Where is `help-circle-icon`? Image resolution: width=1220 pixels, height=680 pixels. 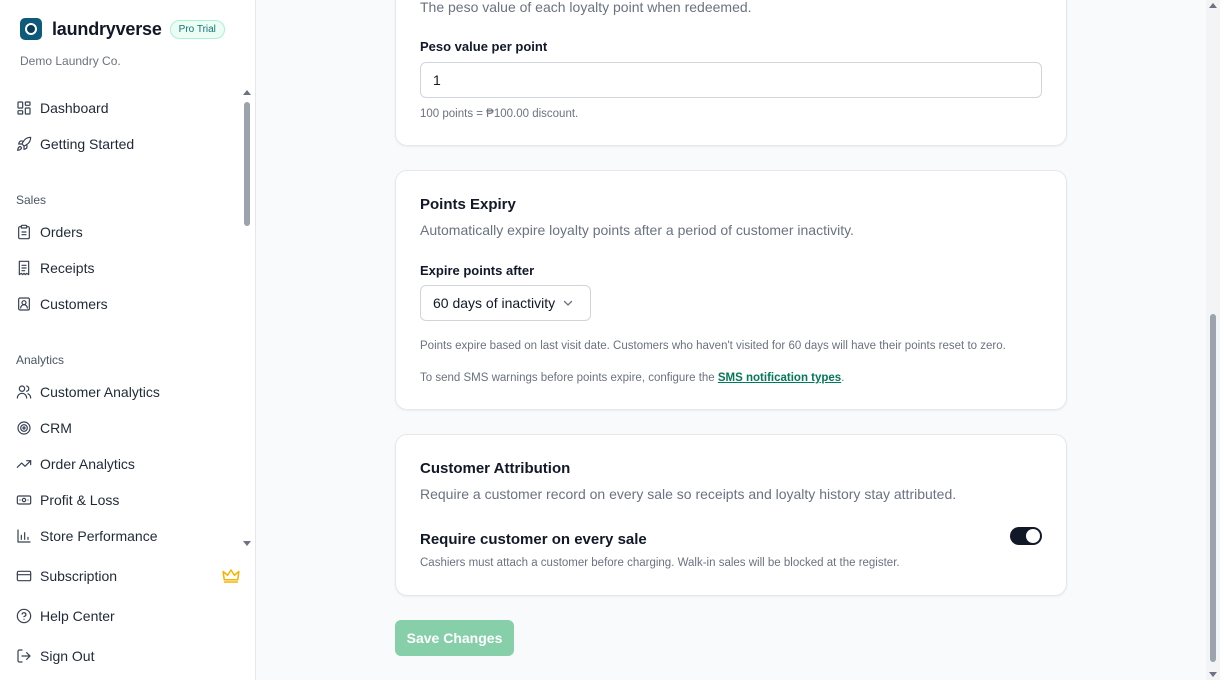
help-circle-icon is located at coordinates (24, 616).